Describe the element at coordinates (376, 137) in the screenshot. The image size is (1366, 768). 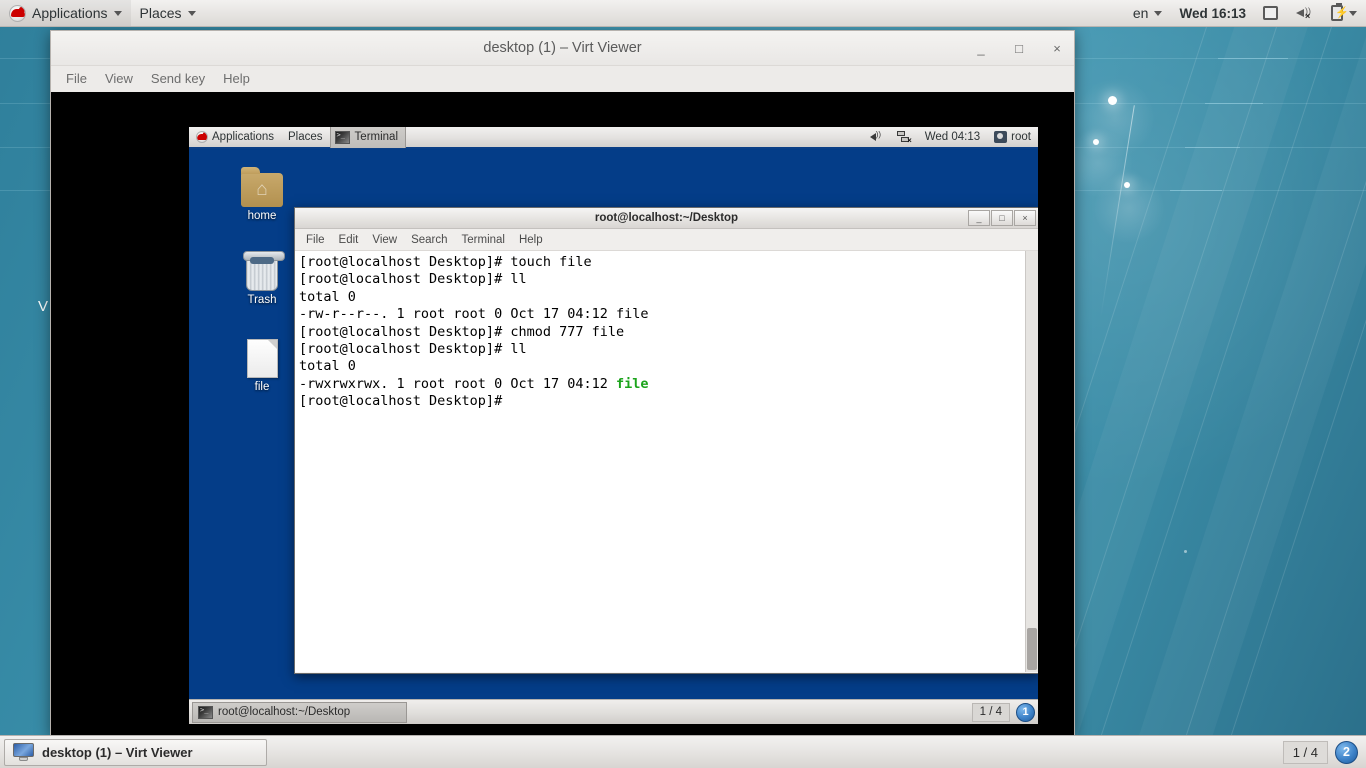
I see `guest-window-list-label: Terminal` at that location.